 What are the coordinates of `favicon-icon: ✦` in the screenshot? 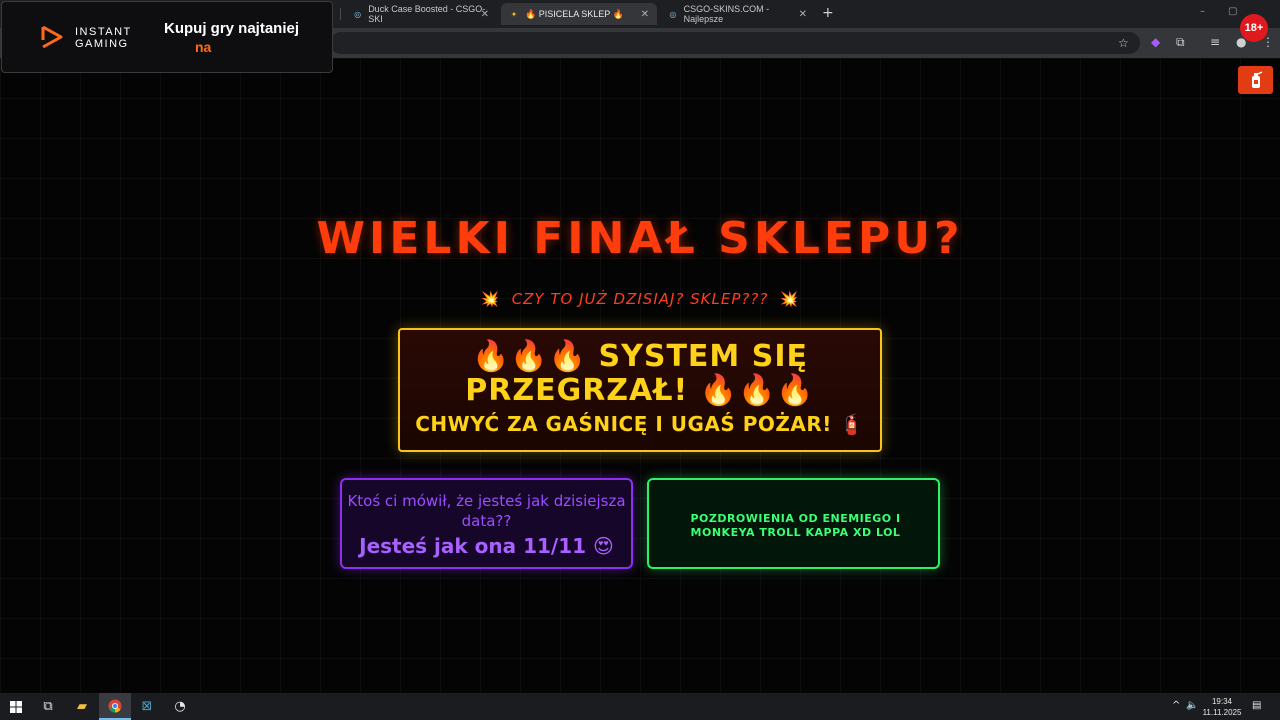 It's located at (514, 14).